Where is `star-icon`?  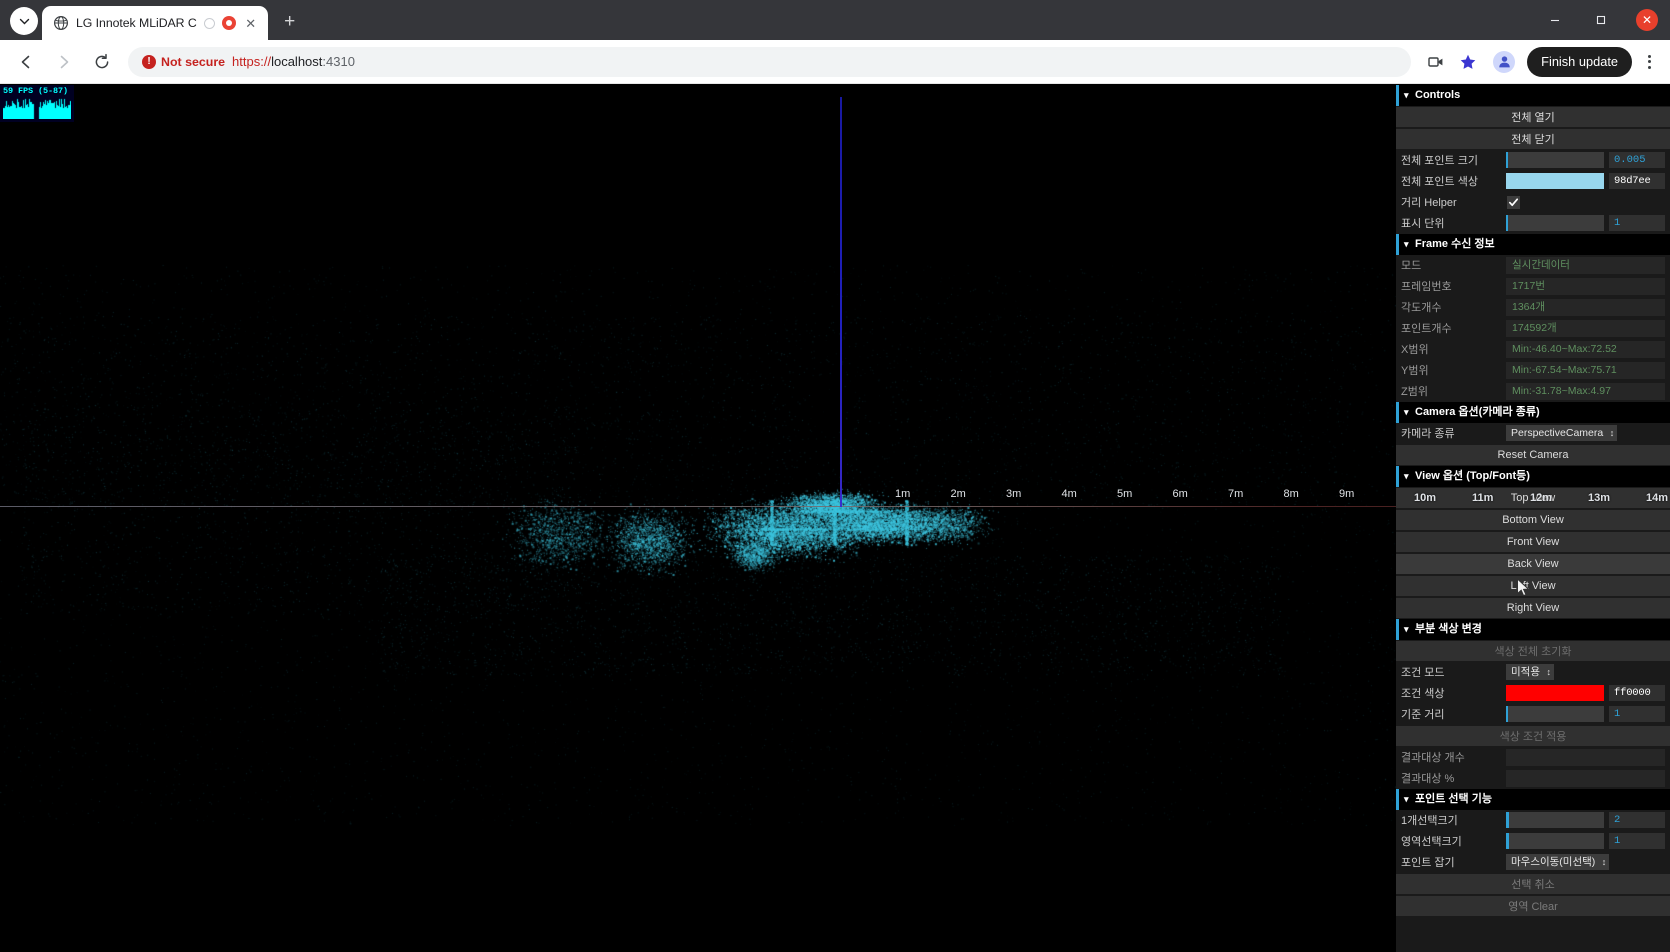
star-icon is located at coordinates (1468, 62).